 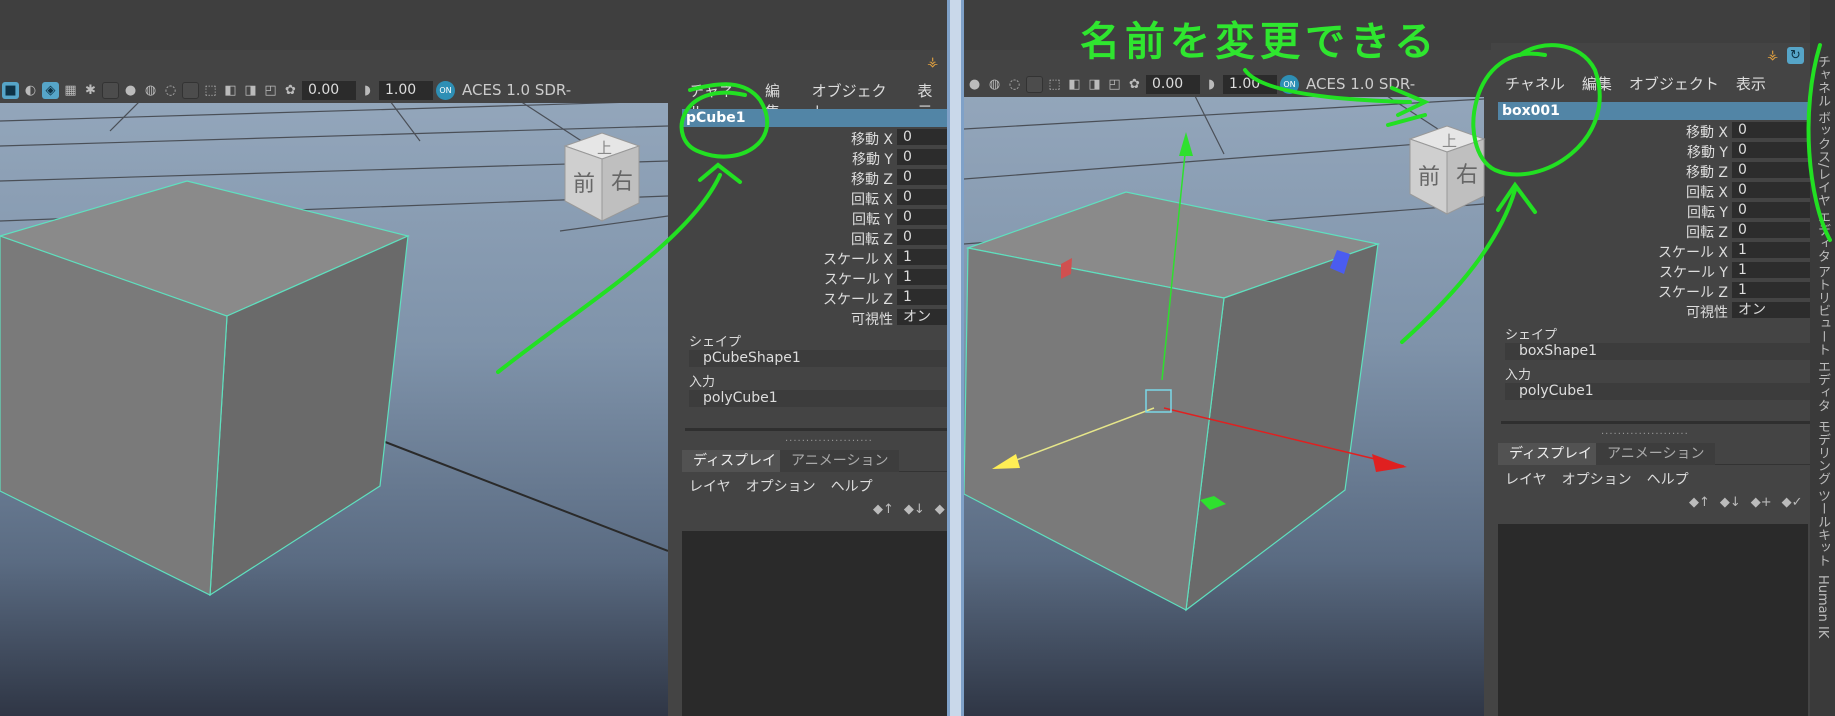 What do you see at coordinates (602, 178) in the screenshot?
I see `view-cube-left: 上 前 右` at bounding box center [602, 178].